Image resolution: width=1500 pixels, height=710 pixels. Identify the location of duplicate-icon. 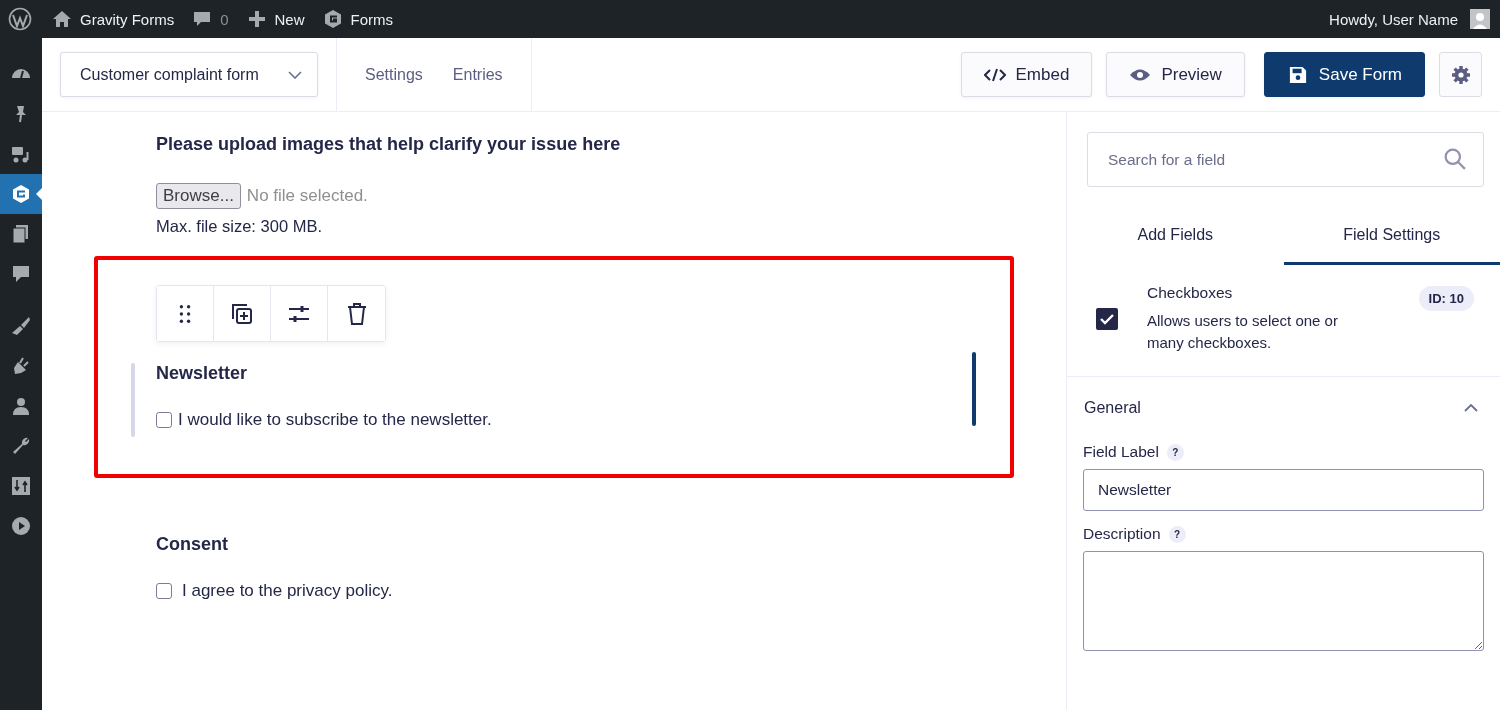
(242, 313).